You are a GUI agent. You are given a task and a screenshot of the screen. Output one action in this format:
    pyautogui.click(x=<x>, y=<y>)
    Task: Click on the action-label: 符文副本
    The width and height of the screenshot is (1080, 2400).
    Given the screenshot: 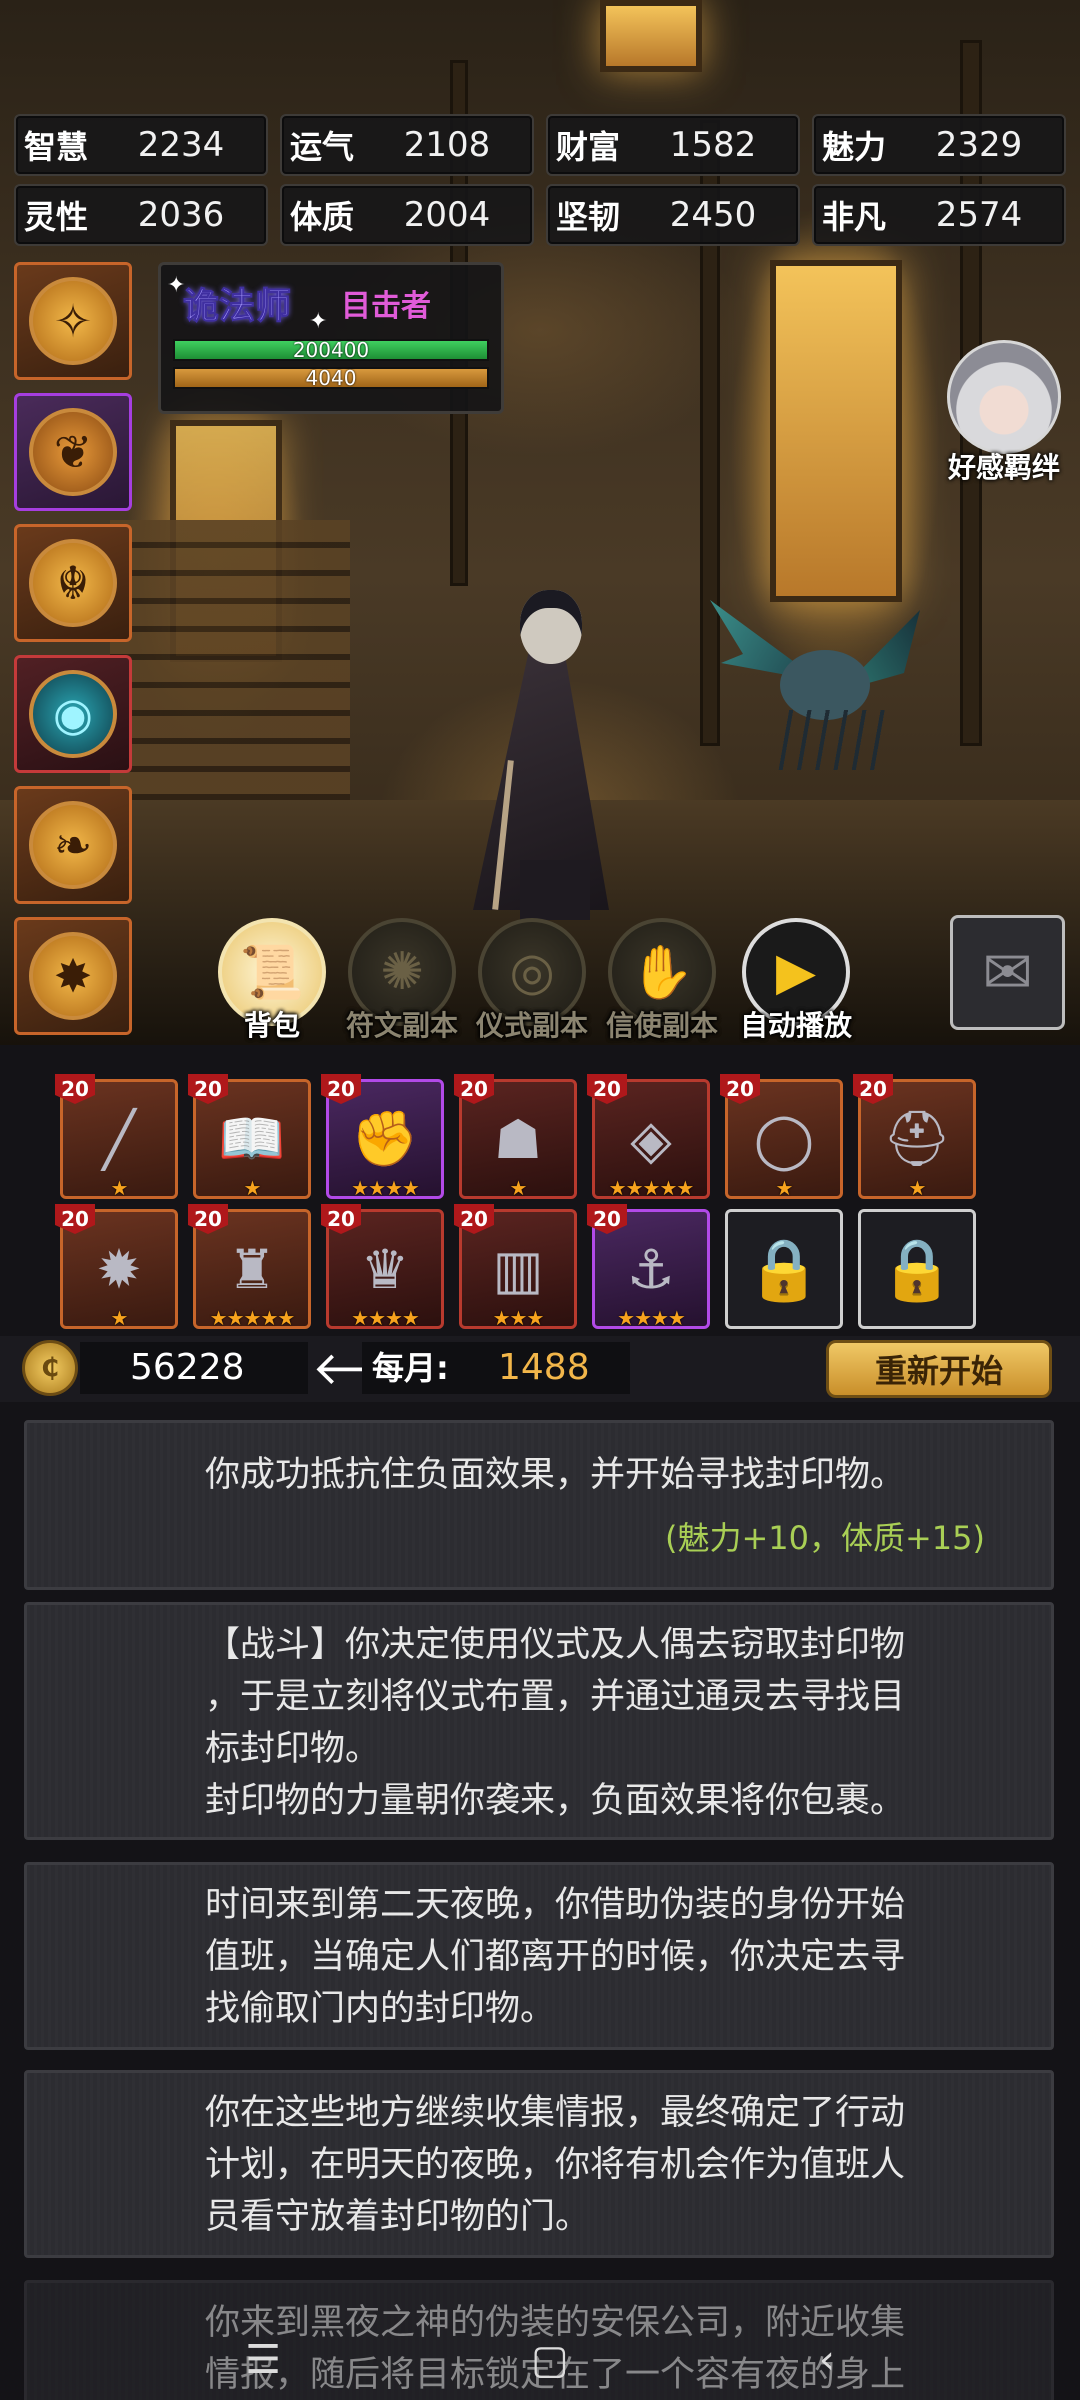 What is the action you would take?
    pyautogui.click(x=401, y=1025)
    